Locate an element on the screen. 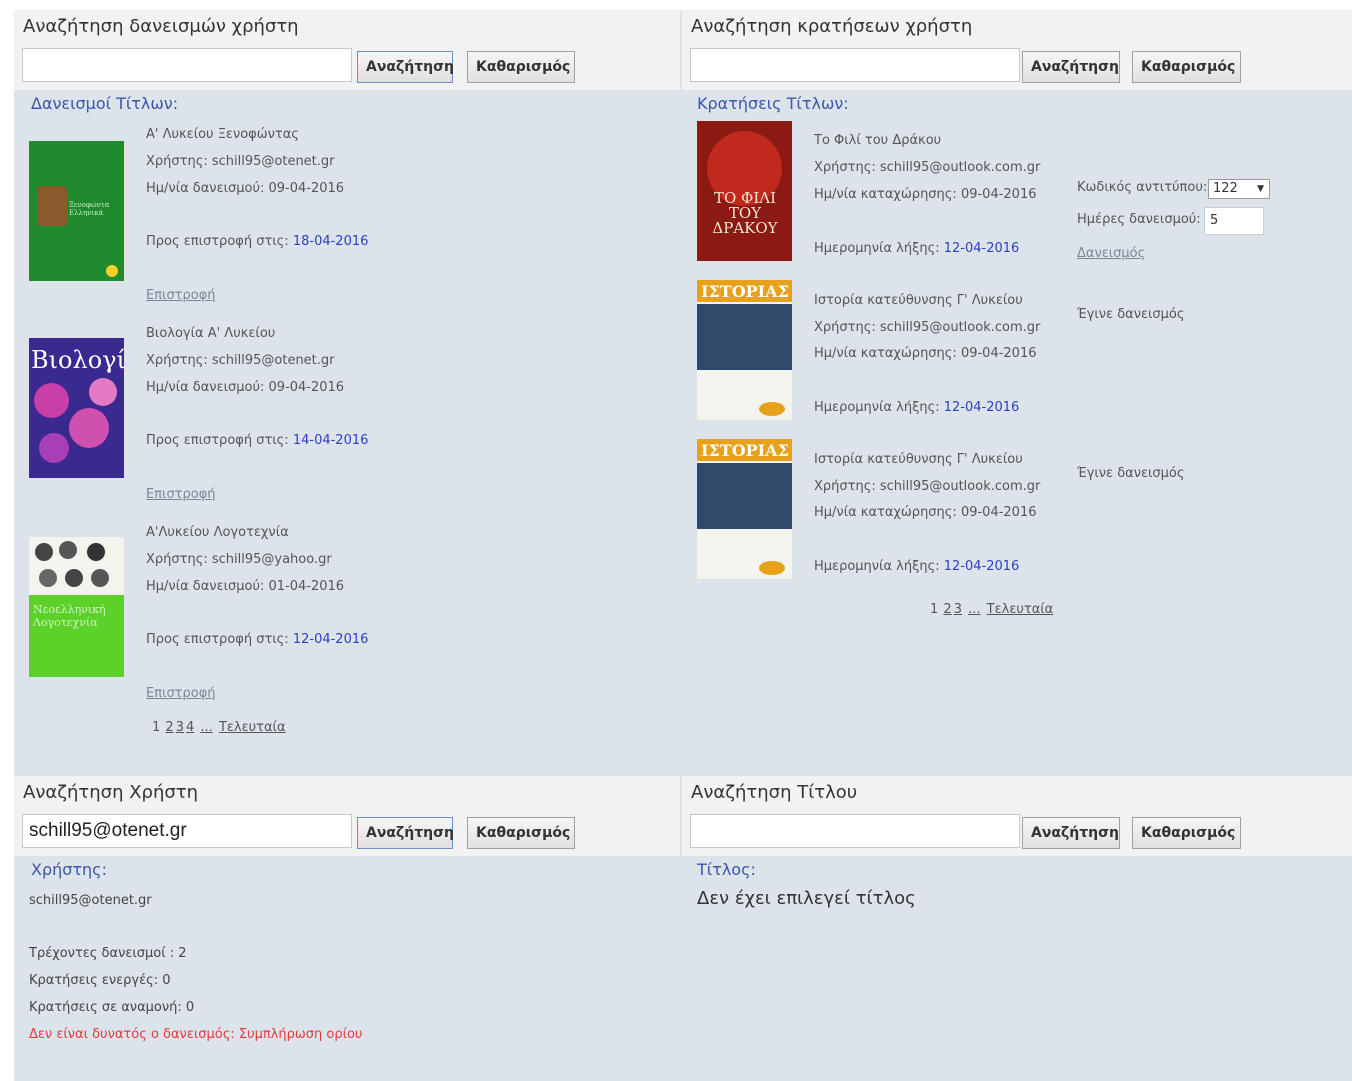 The height and width of the screenshot is (1081, 1352). loan-title: Α' Λυκείου Ξενοφώντας is located at coordinates (222, 134).